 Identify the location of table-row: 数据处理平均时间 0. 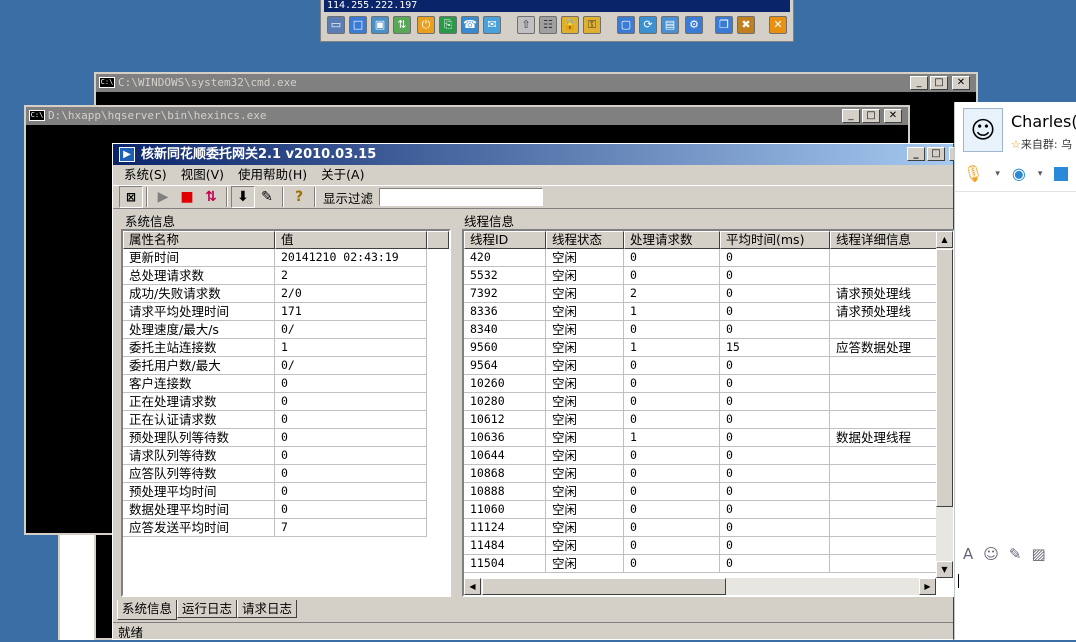
(286, 510).